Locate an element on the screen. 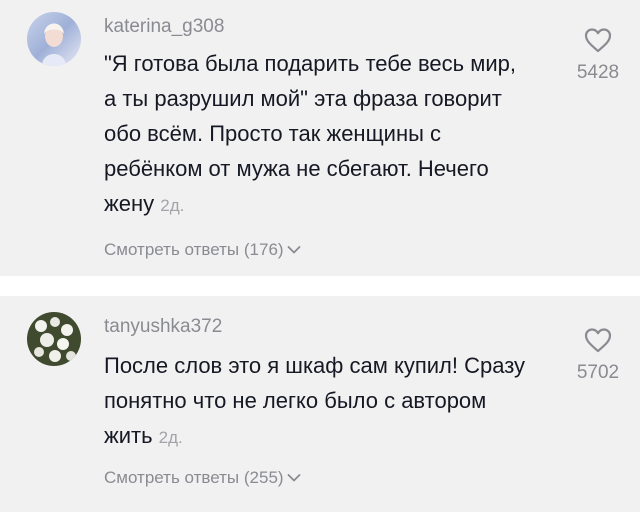 This screenshot has width=640, height=512. like-count: 5428 is located at coordinates (598, 72).